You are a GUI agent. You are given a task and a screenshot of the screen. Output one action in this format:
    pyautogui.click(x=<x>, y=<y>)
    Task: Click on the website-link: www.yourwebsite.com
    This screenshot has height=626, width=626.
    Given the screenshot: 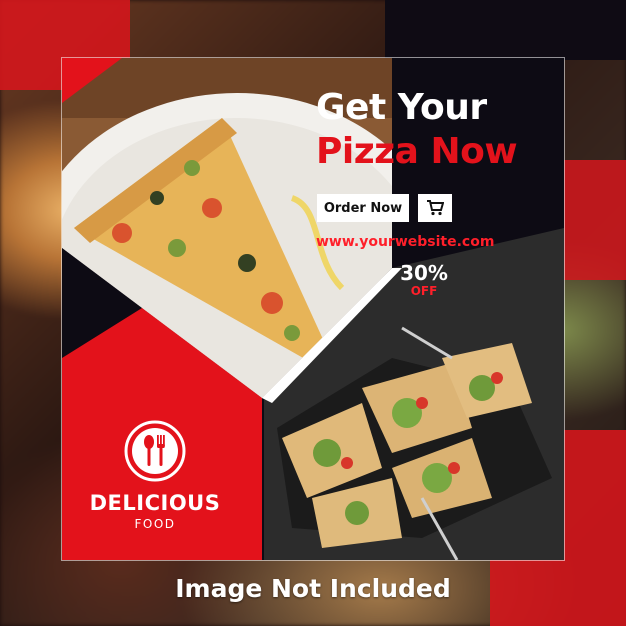 What is the action you would take?
    pyautogui.click(x=405, y=242)
    